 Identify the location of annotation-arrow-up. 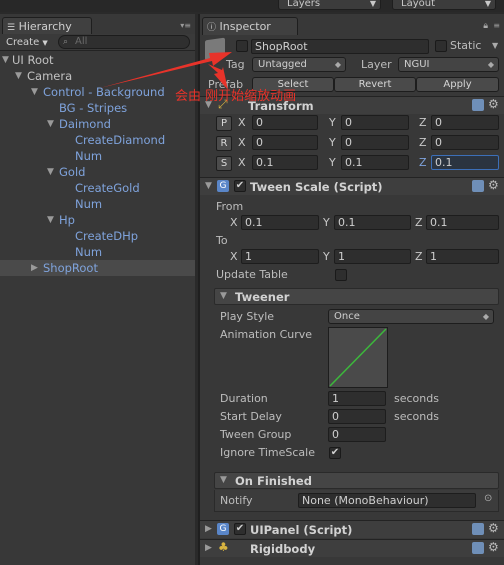
(166, 70).